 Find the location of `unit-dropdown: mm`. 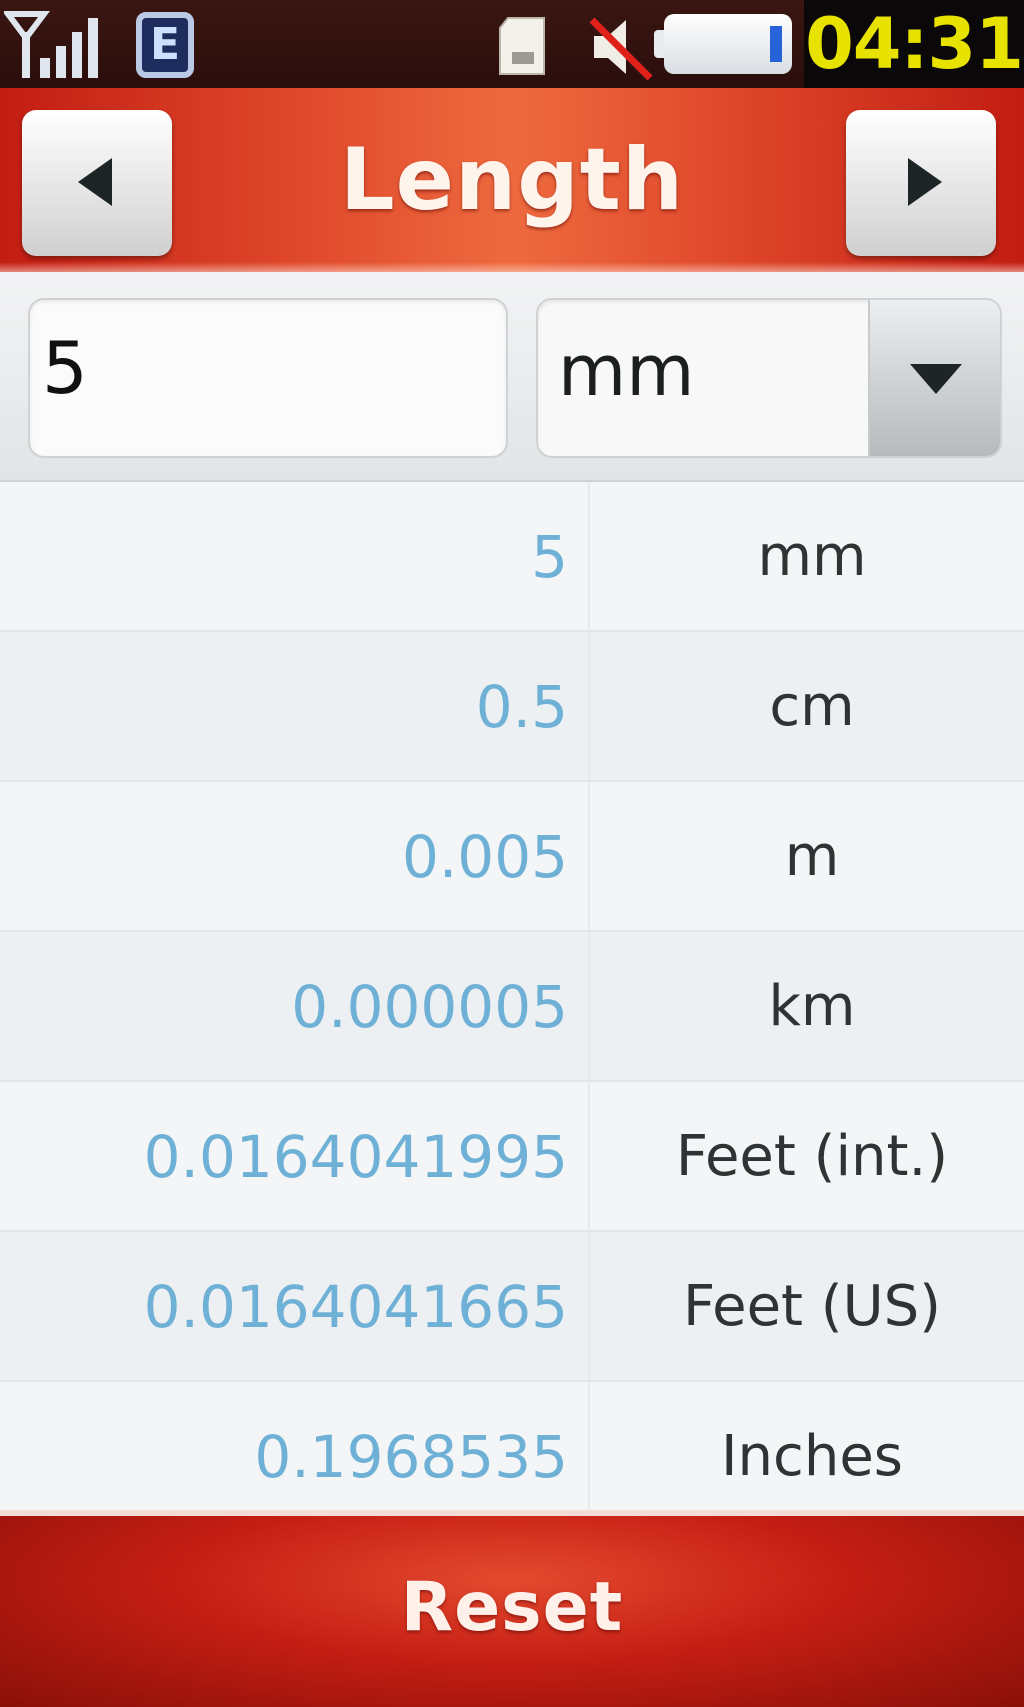

unit-dropdown: mm is located at coordinates (769, 378).